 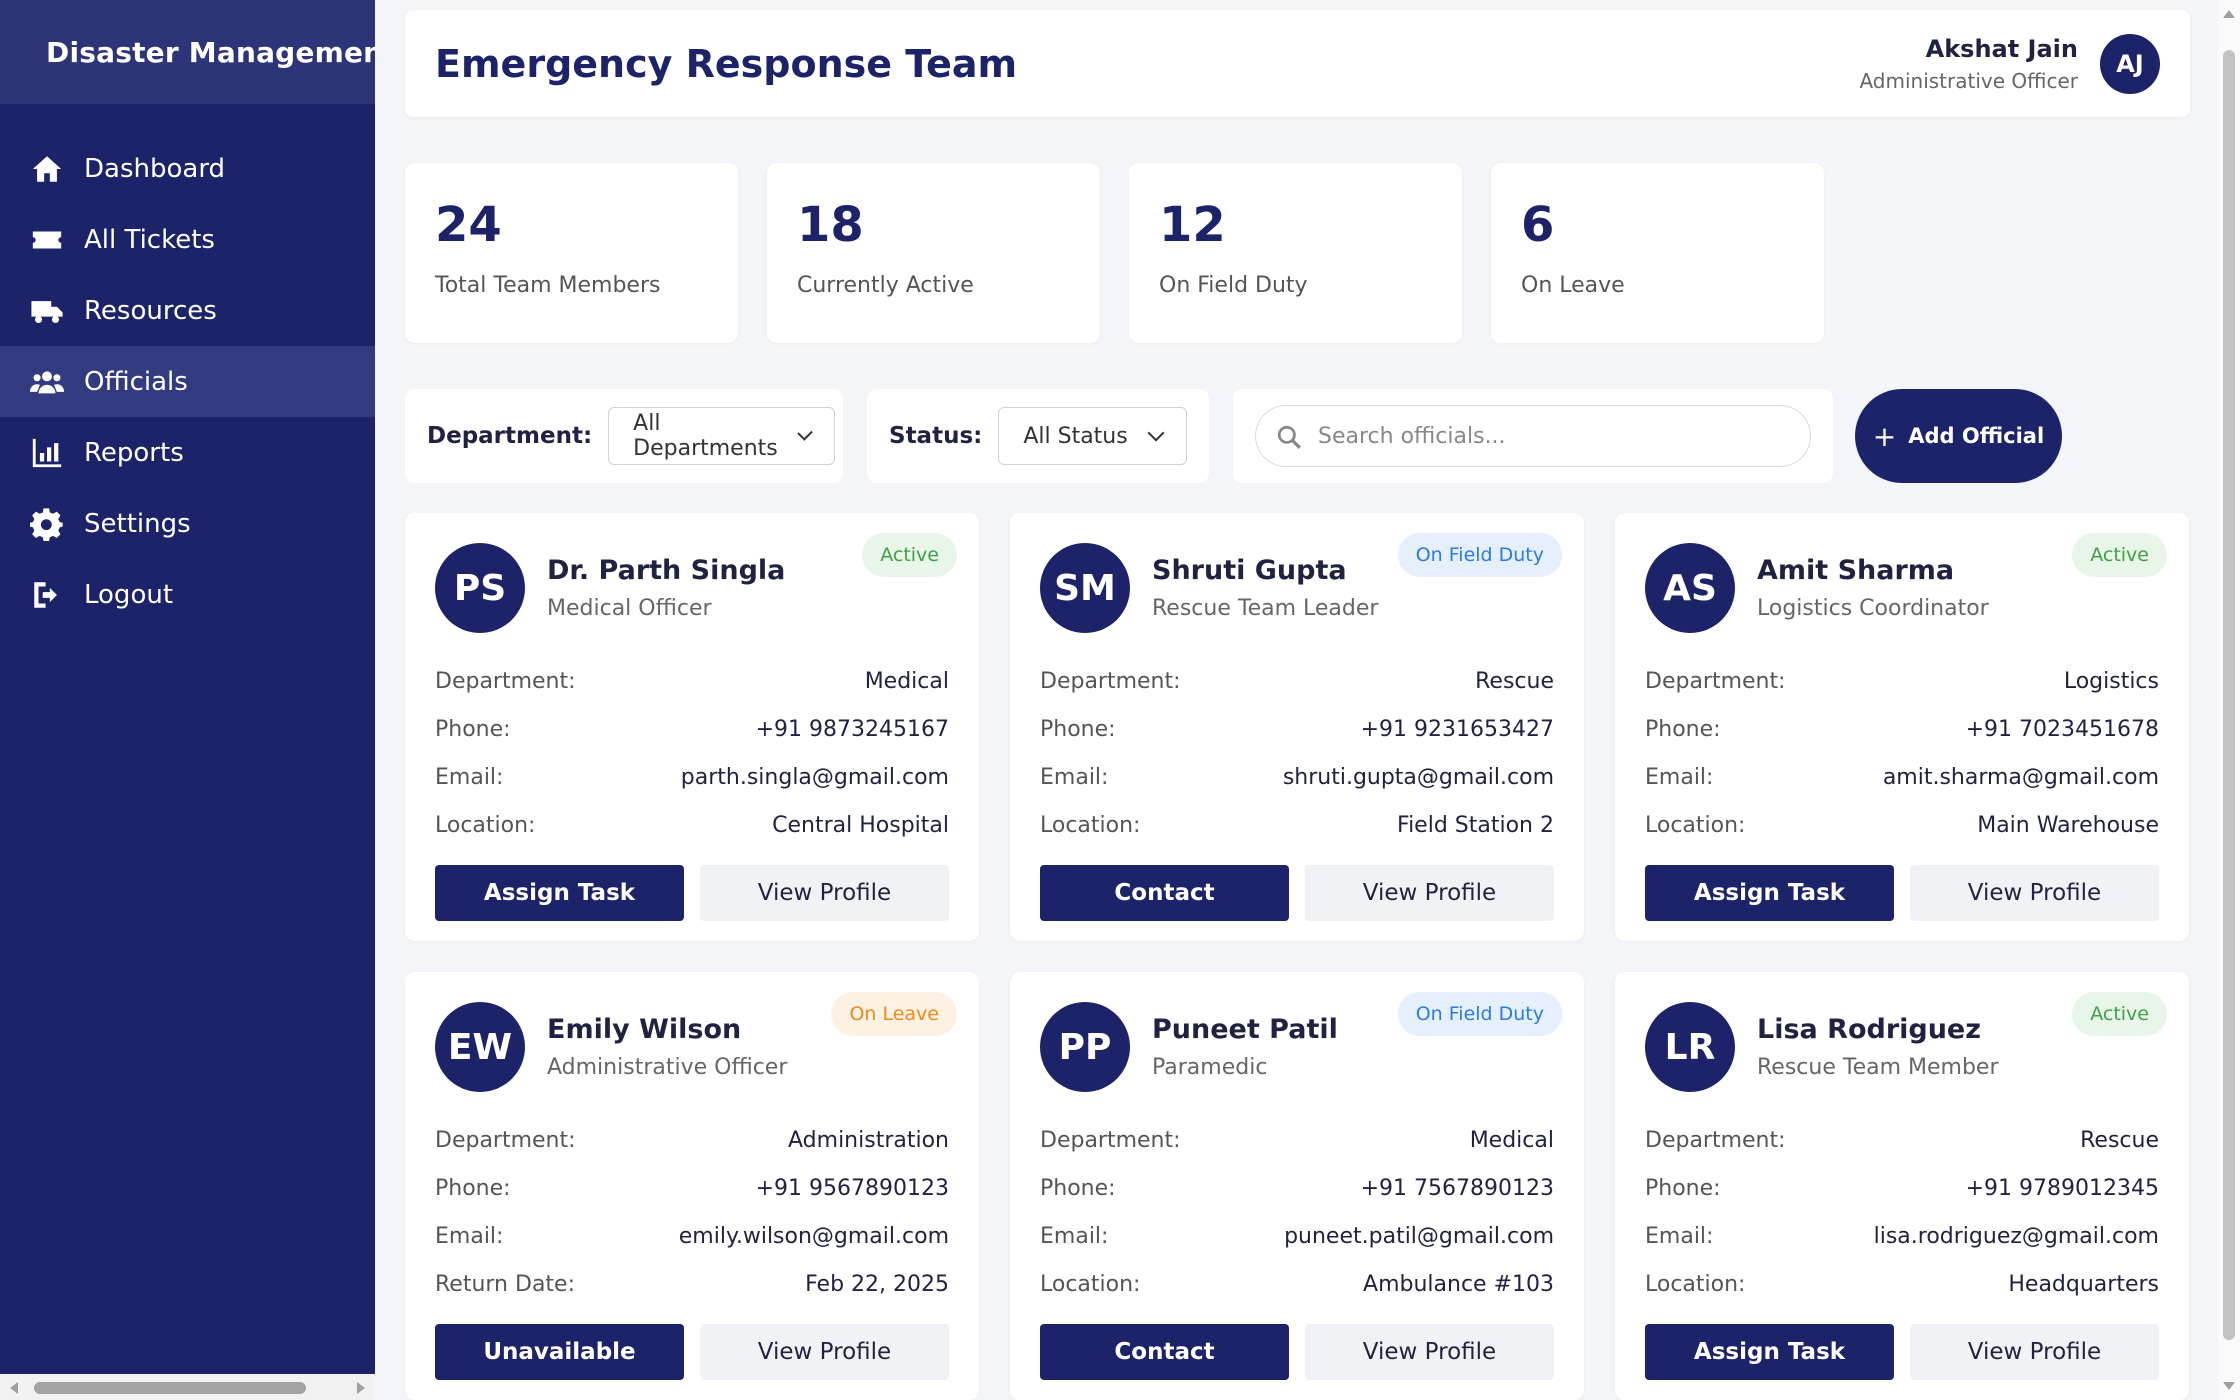 What do you see at coordinates (559, 1352) in the screenshot?
I see `unavailable-button: Unavailable` at bounding box center [559, 1352].